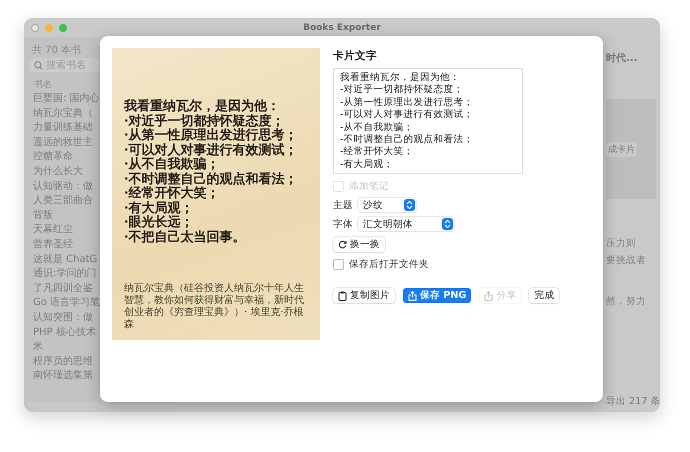 This screenshot has width=690, height=452. Describe the element at coordinates (626, 260) in the screenshot. I see `highlight-text: 要挑战者` at that location.